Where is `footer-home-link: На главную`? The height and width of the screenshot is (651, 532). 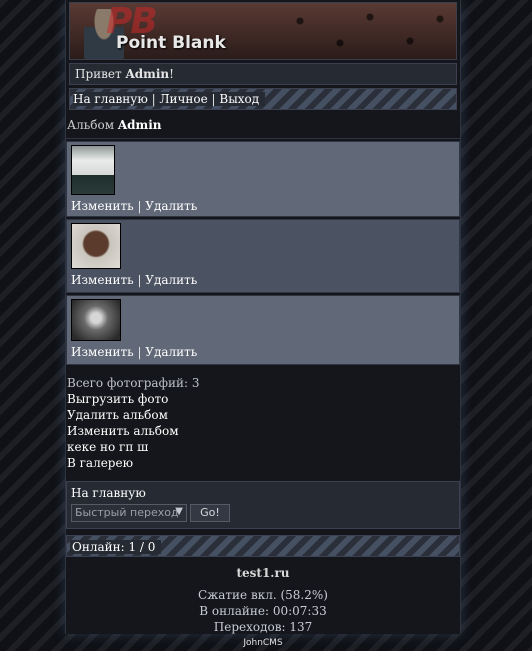
footer-home-link: На главную is located at coordinates (108, 493).